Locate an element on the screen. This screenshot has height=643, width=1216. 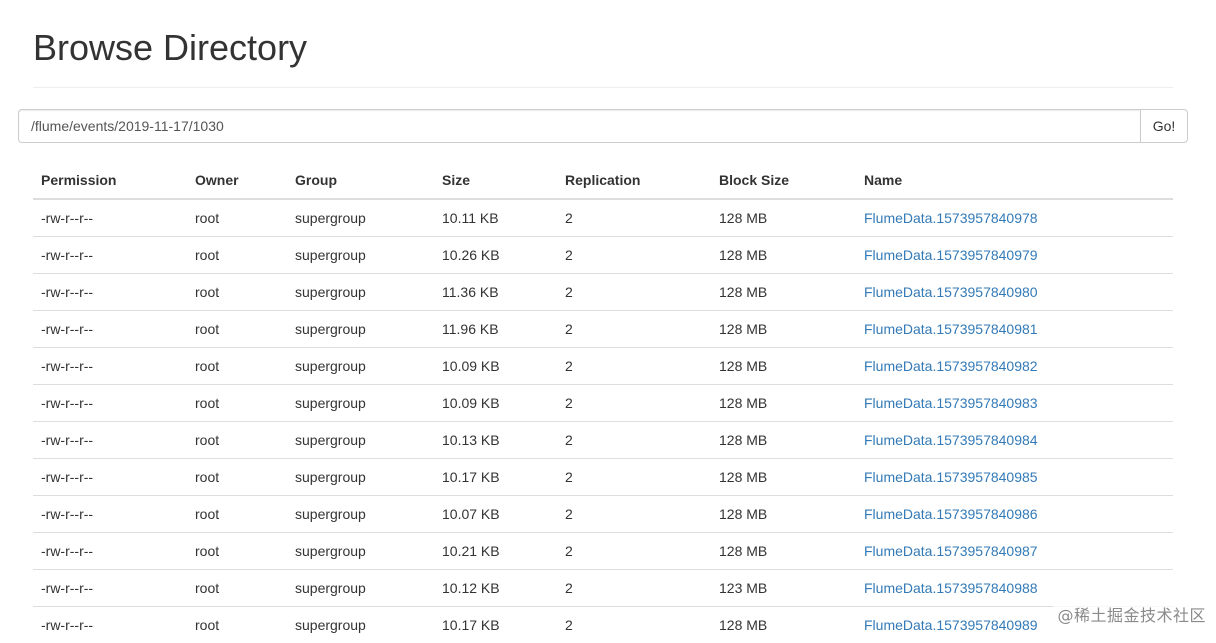
column-header-replication: Replication is located at coordinates (634, 180).